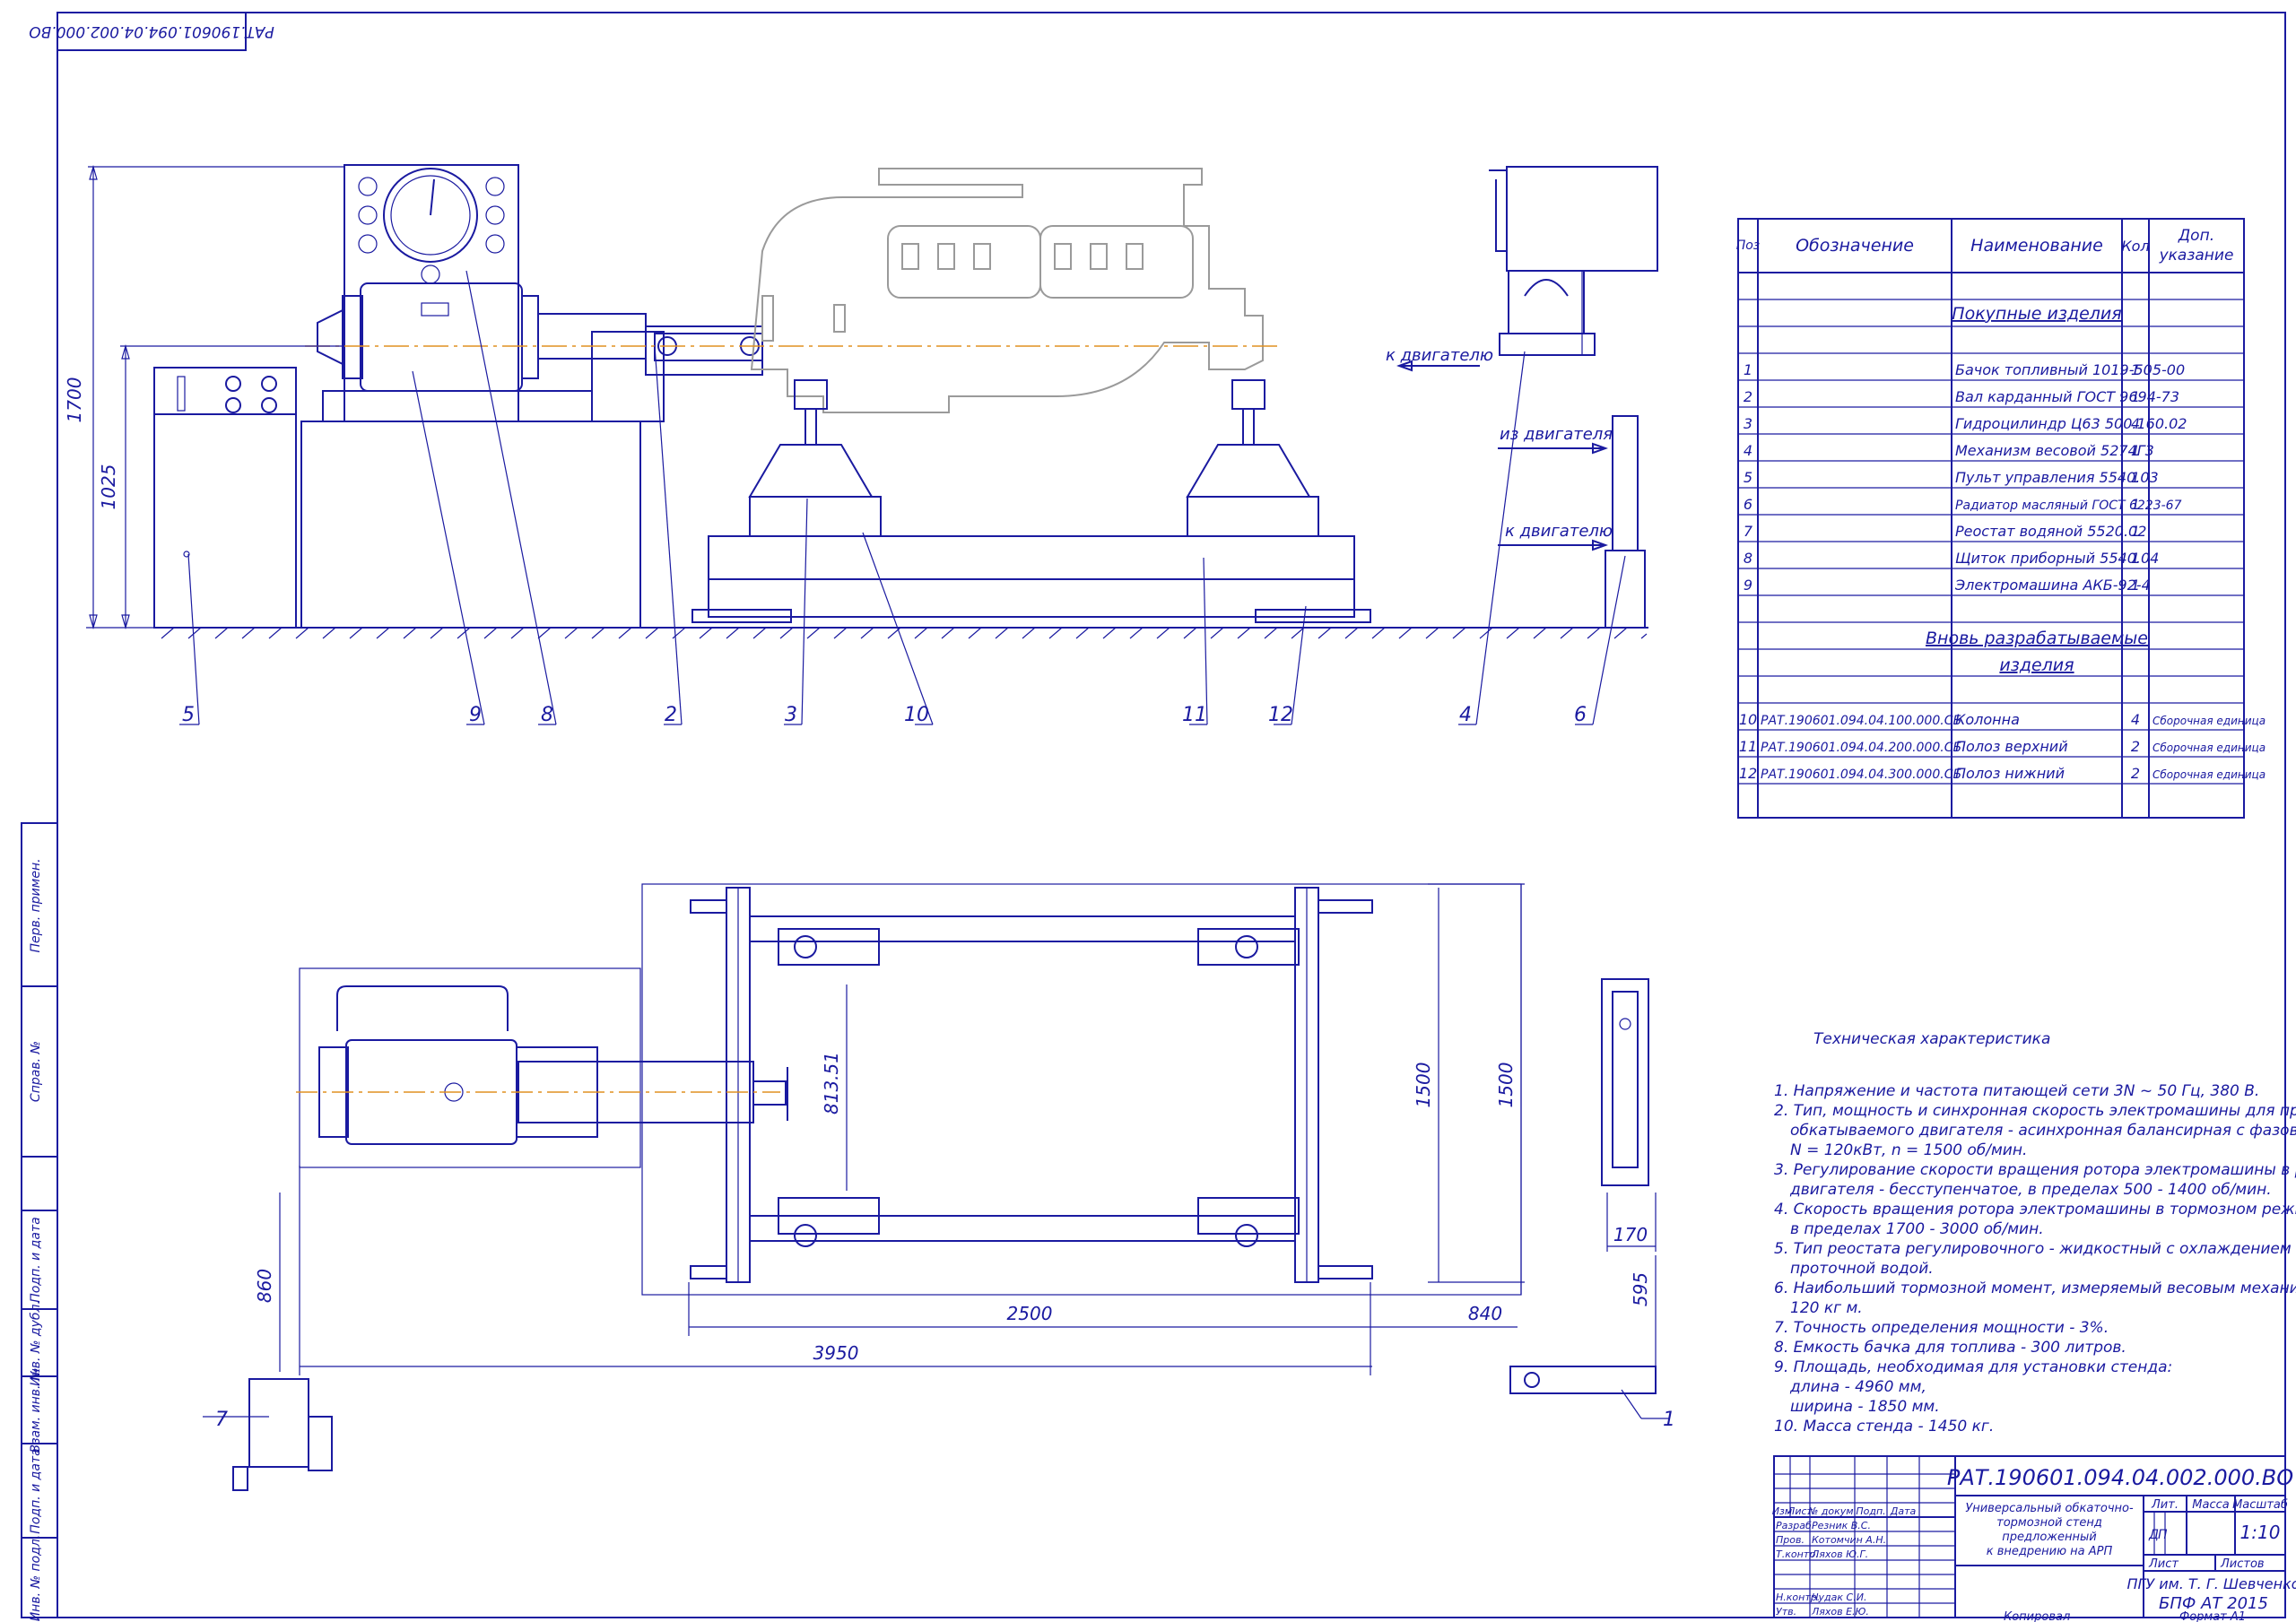 The width and height of the screenshot is (2296, 1622). I want to click on spec-designation: РАТ.190601.094.04.200.000.СБ, so click(1861, 748).